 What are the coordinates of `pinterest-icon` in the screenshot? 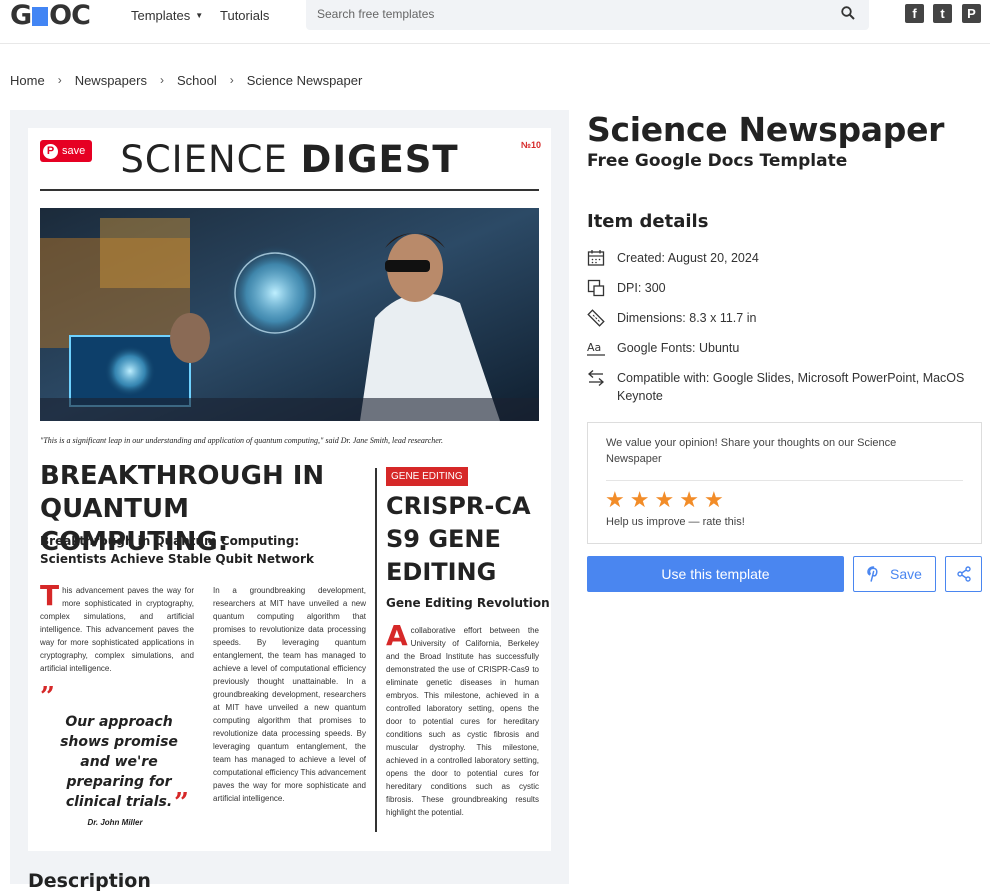 It's located at (872, 574).